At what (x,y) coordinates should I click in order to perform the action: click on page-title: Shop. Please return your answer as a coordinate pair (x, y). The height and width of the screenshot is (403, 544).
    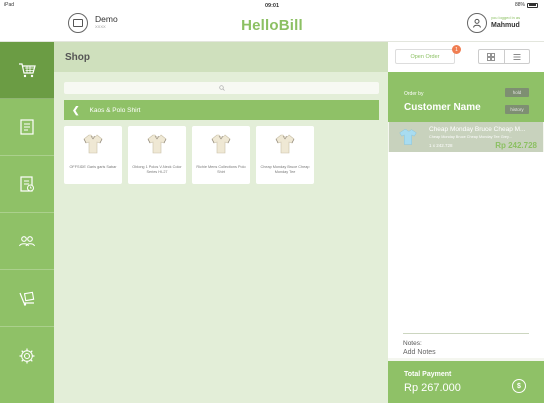
    Looking at the image, I should click on (77, 57).